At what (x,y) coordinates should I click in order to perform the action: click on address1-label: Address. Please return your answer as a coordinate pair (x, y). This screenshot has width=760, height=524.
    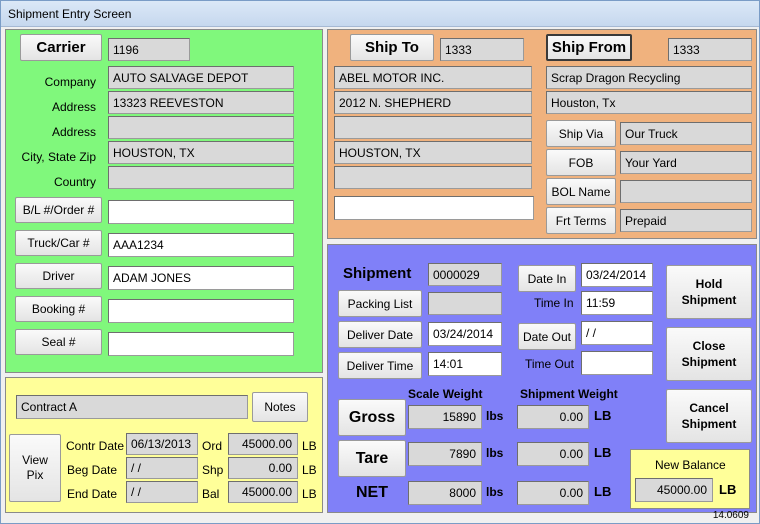
    Looking at the image, I should click on (73, 107).